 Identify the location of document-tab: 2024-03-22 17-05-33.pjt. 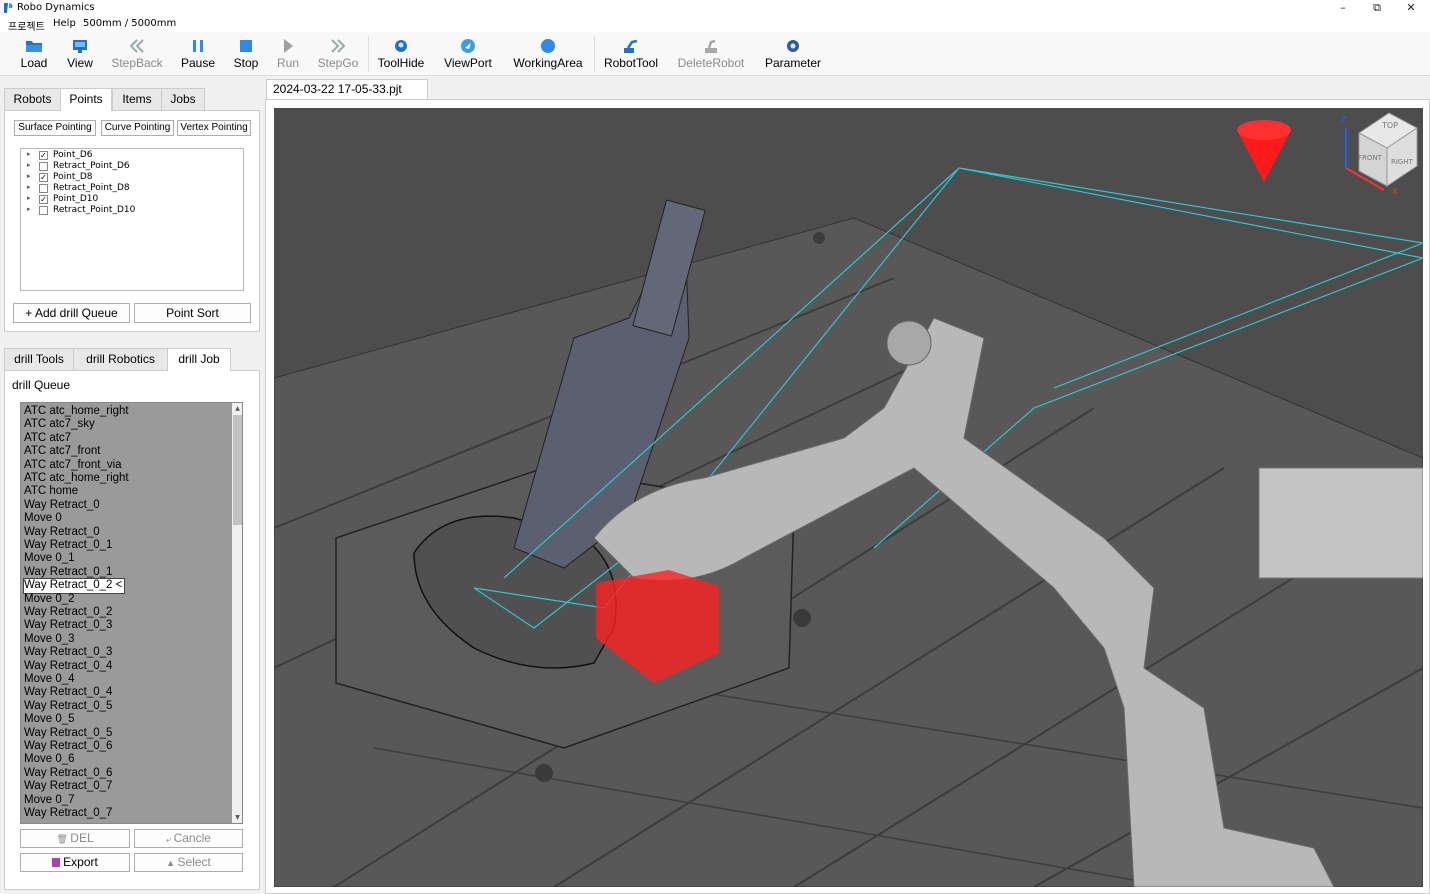
(347, 89).